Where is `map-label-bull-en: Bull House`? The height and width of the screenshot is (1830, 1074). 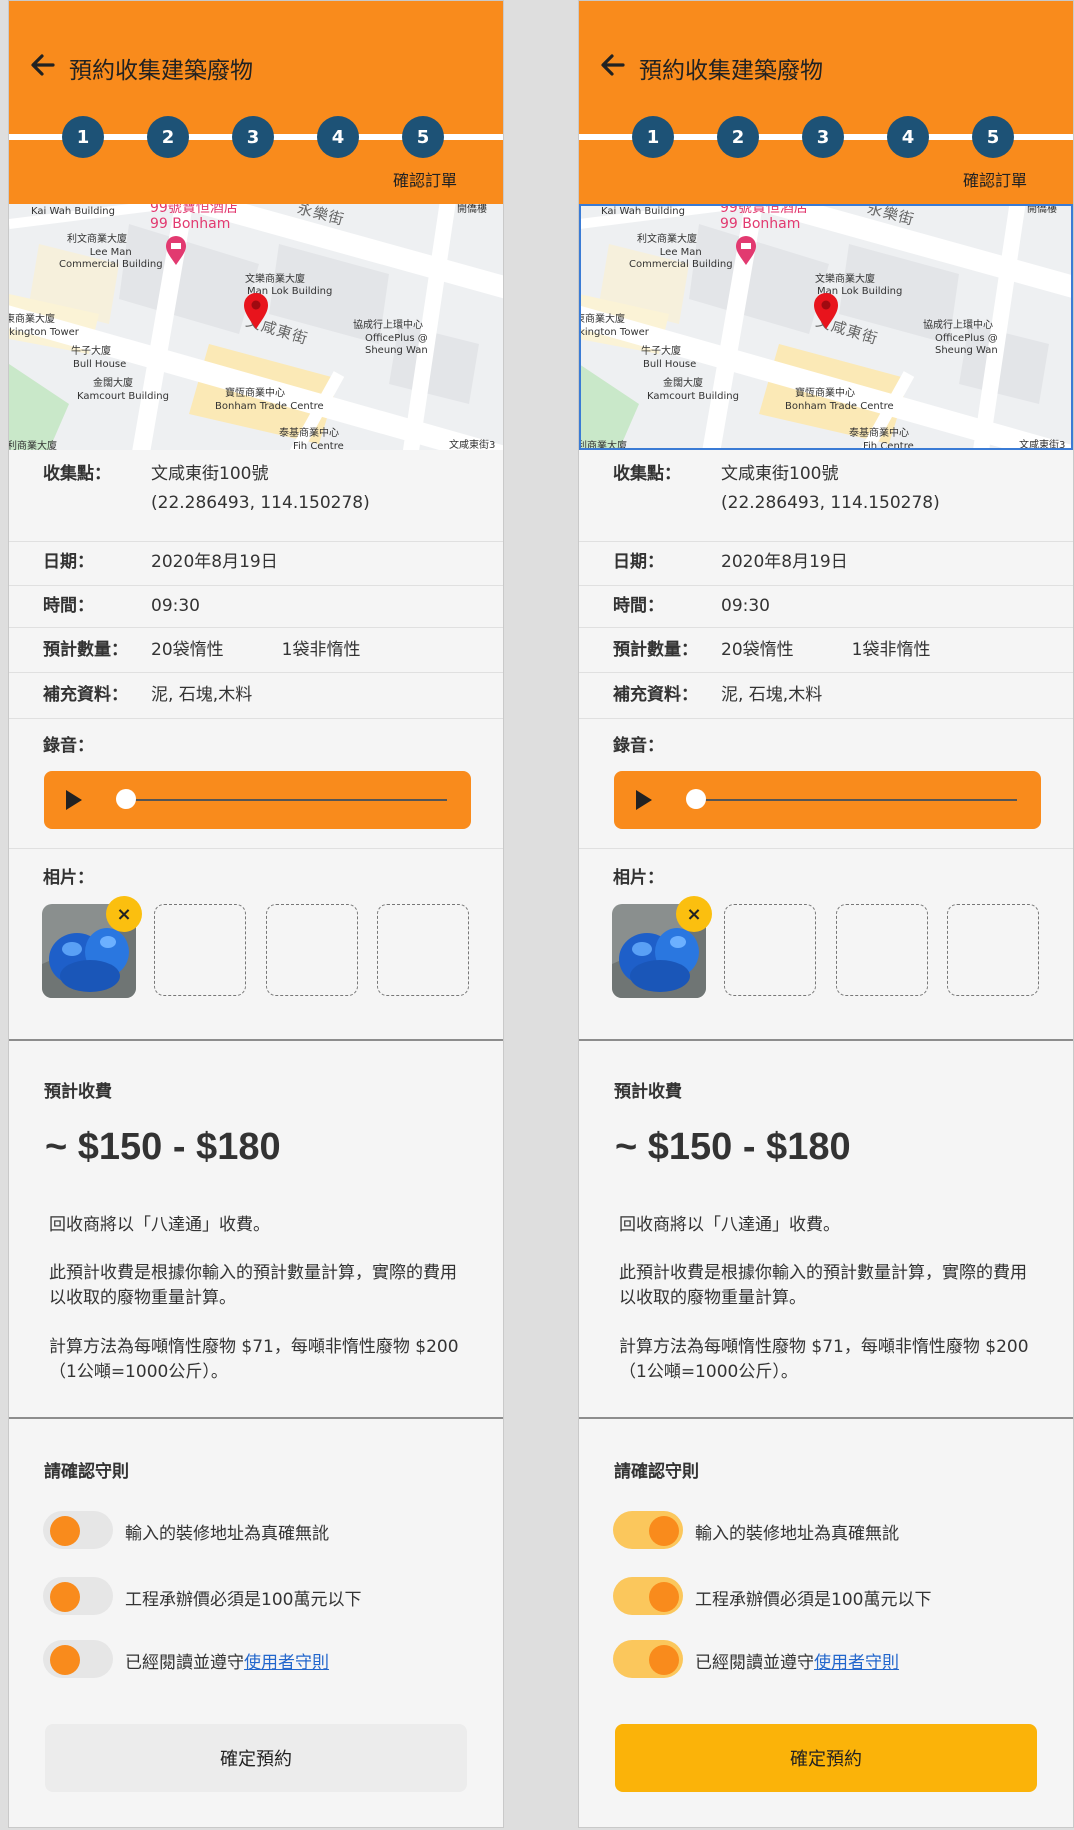 map-label-bull-en: Bull House is located at coordinates (100, 364).